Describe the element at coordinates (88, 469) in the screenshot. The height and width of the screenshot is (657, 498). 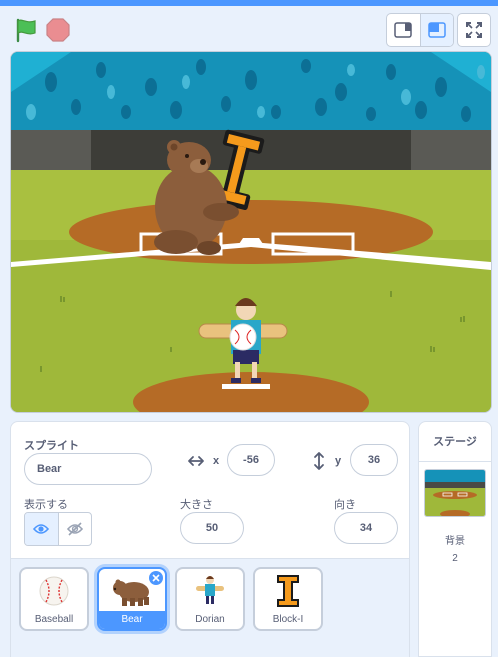
I see `sprite-name-input: Bear` at that location.